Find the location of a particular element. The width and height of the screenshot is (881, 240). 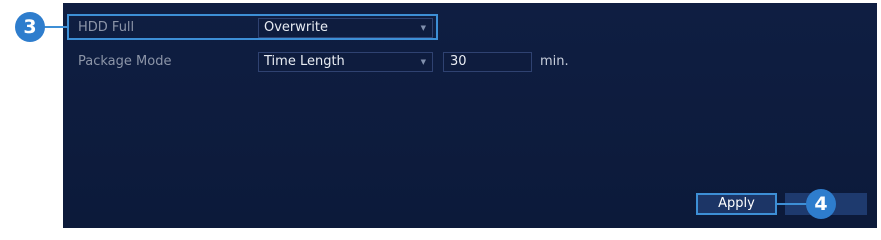

package-mode-dropdown: Time Length ▼ is located at coordinates (345, 62).